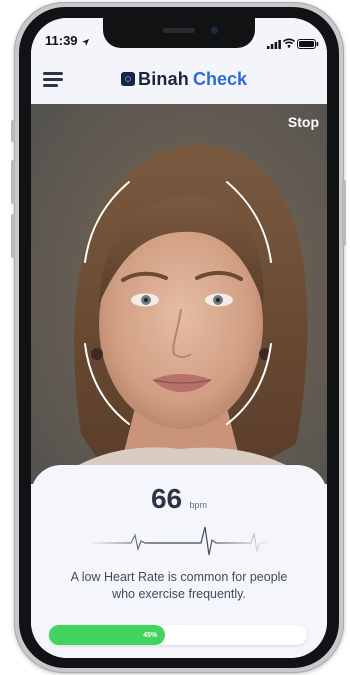 Image resolution: width=350 pixels, height=675 pixels. What do you see at coordinates (274, 45) in the screenshot?
I see `cellular-signal-icon` at bounding box center [274, 45].